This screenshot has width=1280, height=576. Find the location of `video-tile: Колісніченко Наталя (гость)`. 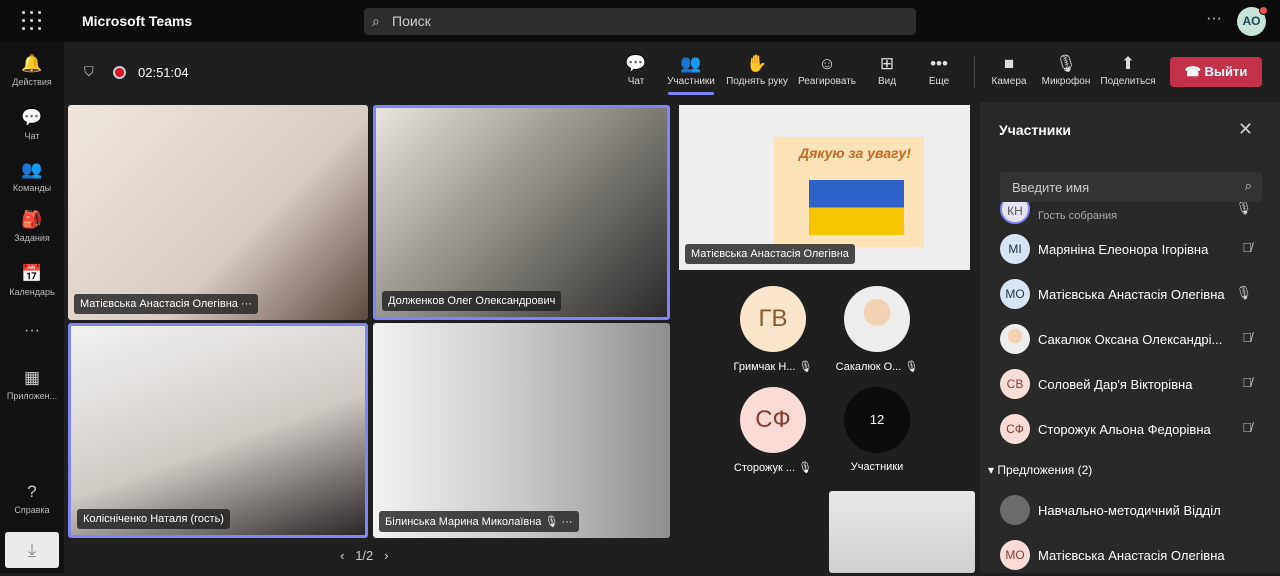

video-tile: Колісніченко Наталя (гость) is located at coordinates (218, 430).